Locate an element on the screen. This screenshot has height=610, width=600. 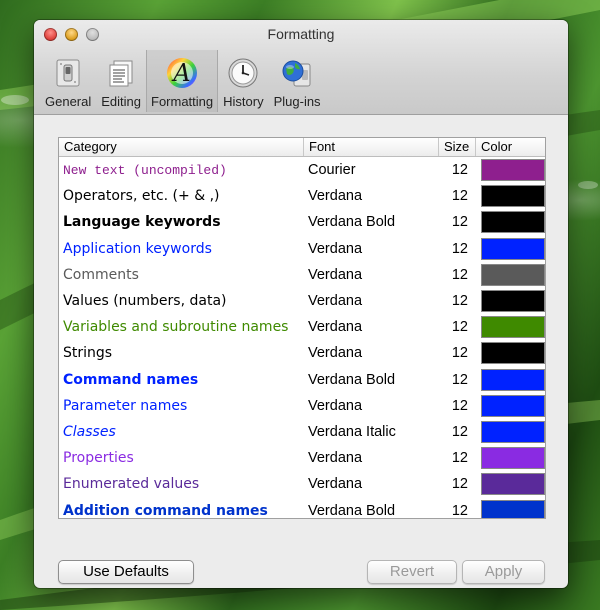
tab-formatting-label: Formatting is located at coordinates (182, 101).